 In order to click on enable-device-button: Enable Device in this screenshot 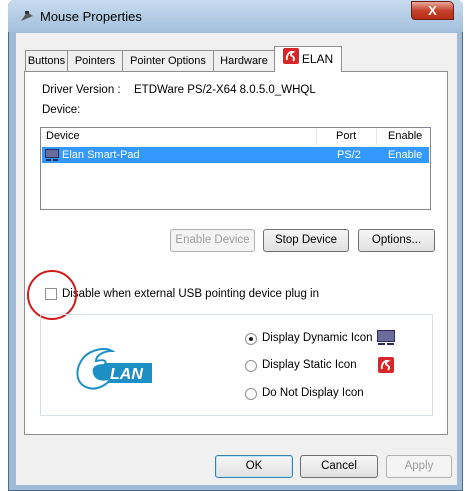, I will do `click(212, 240)`.